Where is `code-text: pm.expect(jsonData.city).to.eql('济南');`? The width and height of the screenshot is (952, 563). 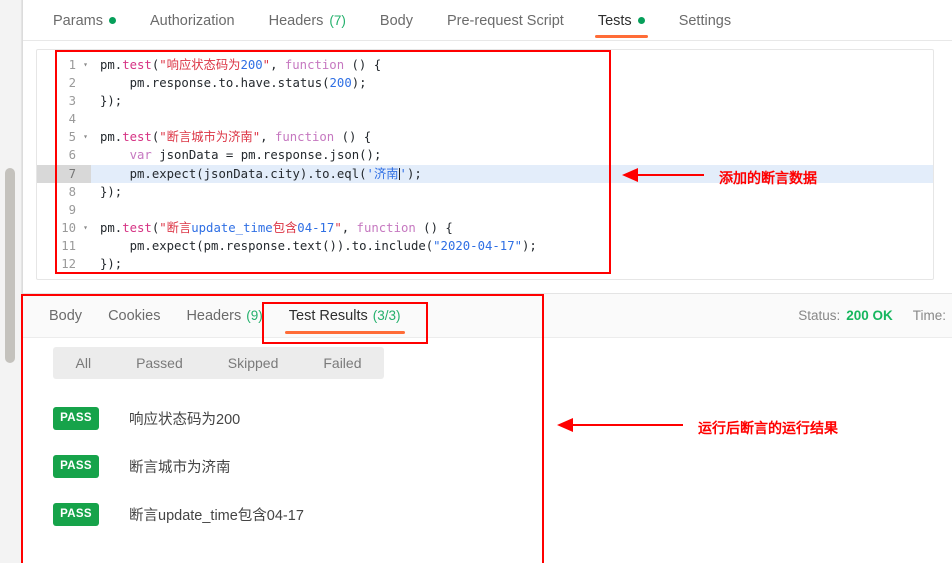
code-text: pm.expect(jsonData.city).to.eql('济南'); is located at coordinates (256, 174).